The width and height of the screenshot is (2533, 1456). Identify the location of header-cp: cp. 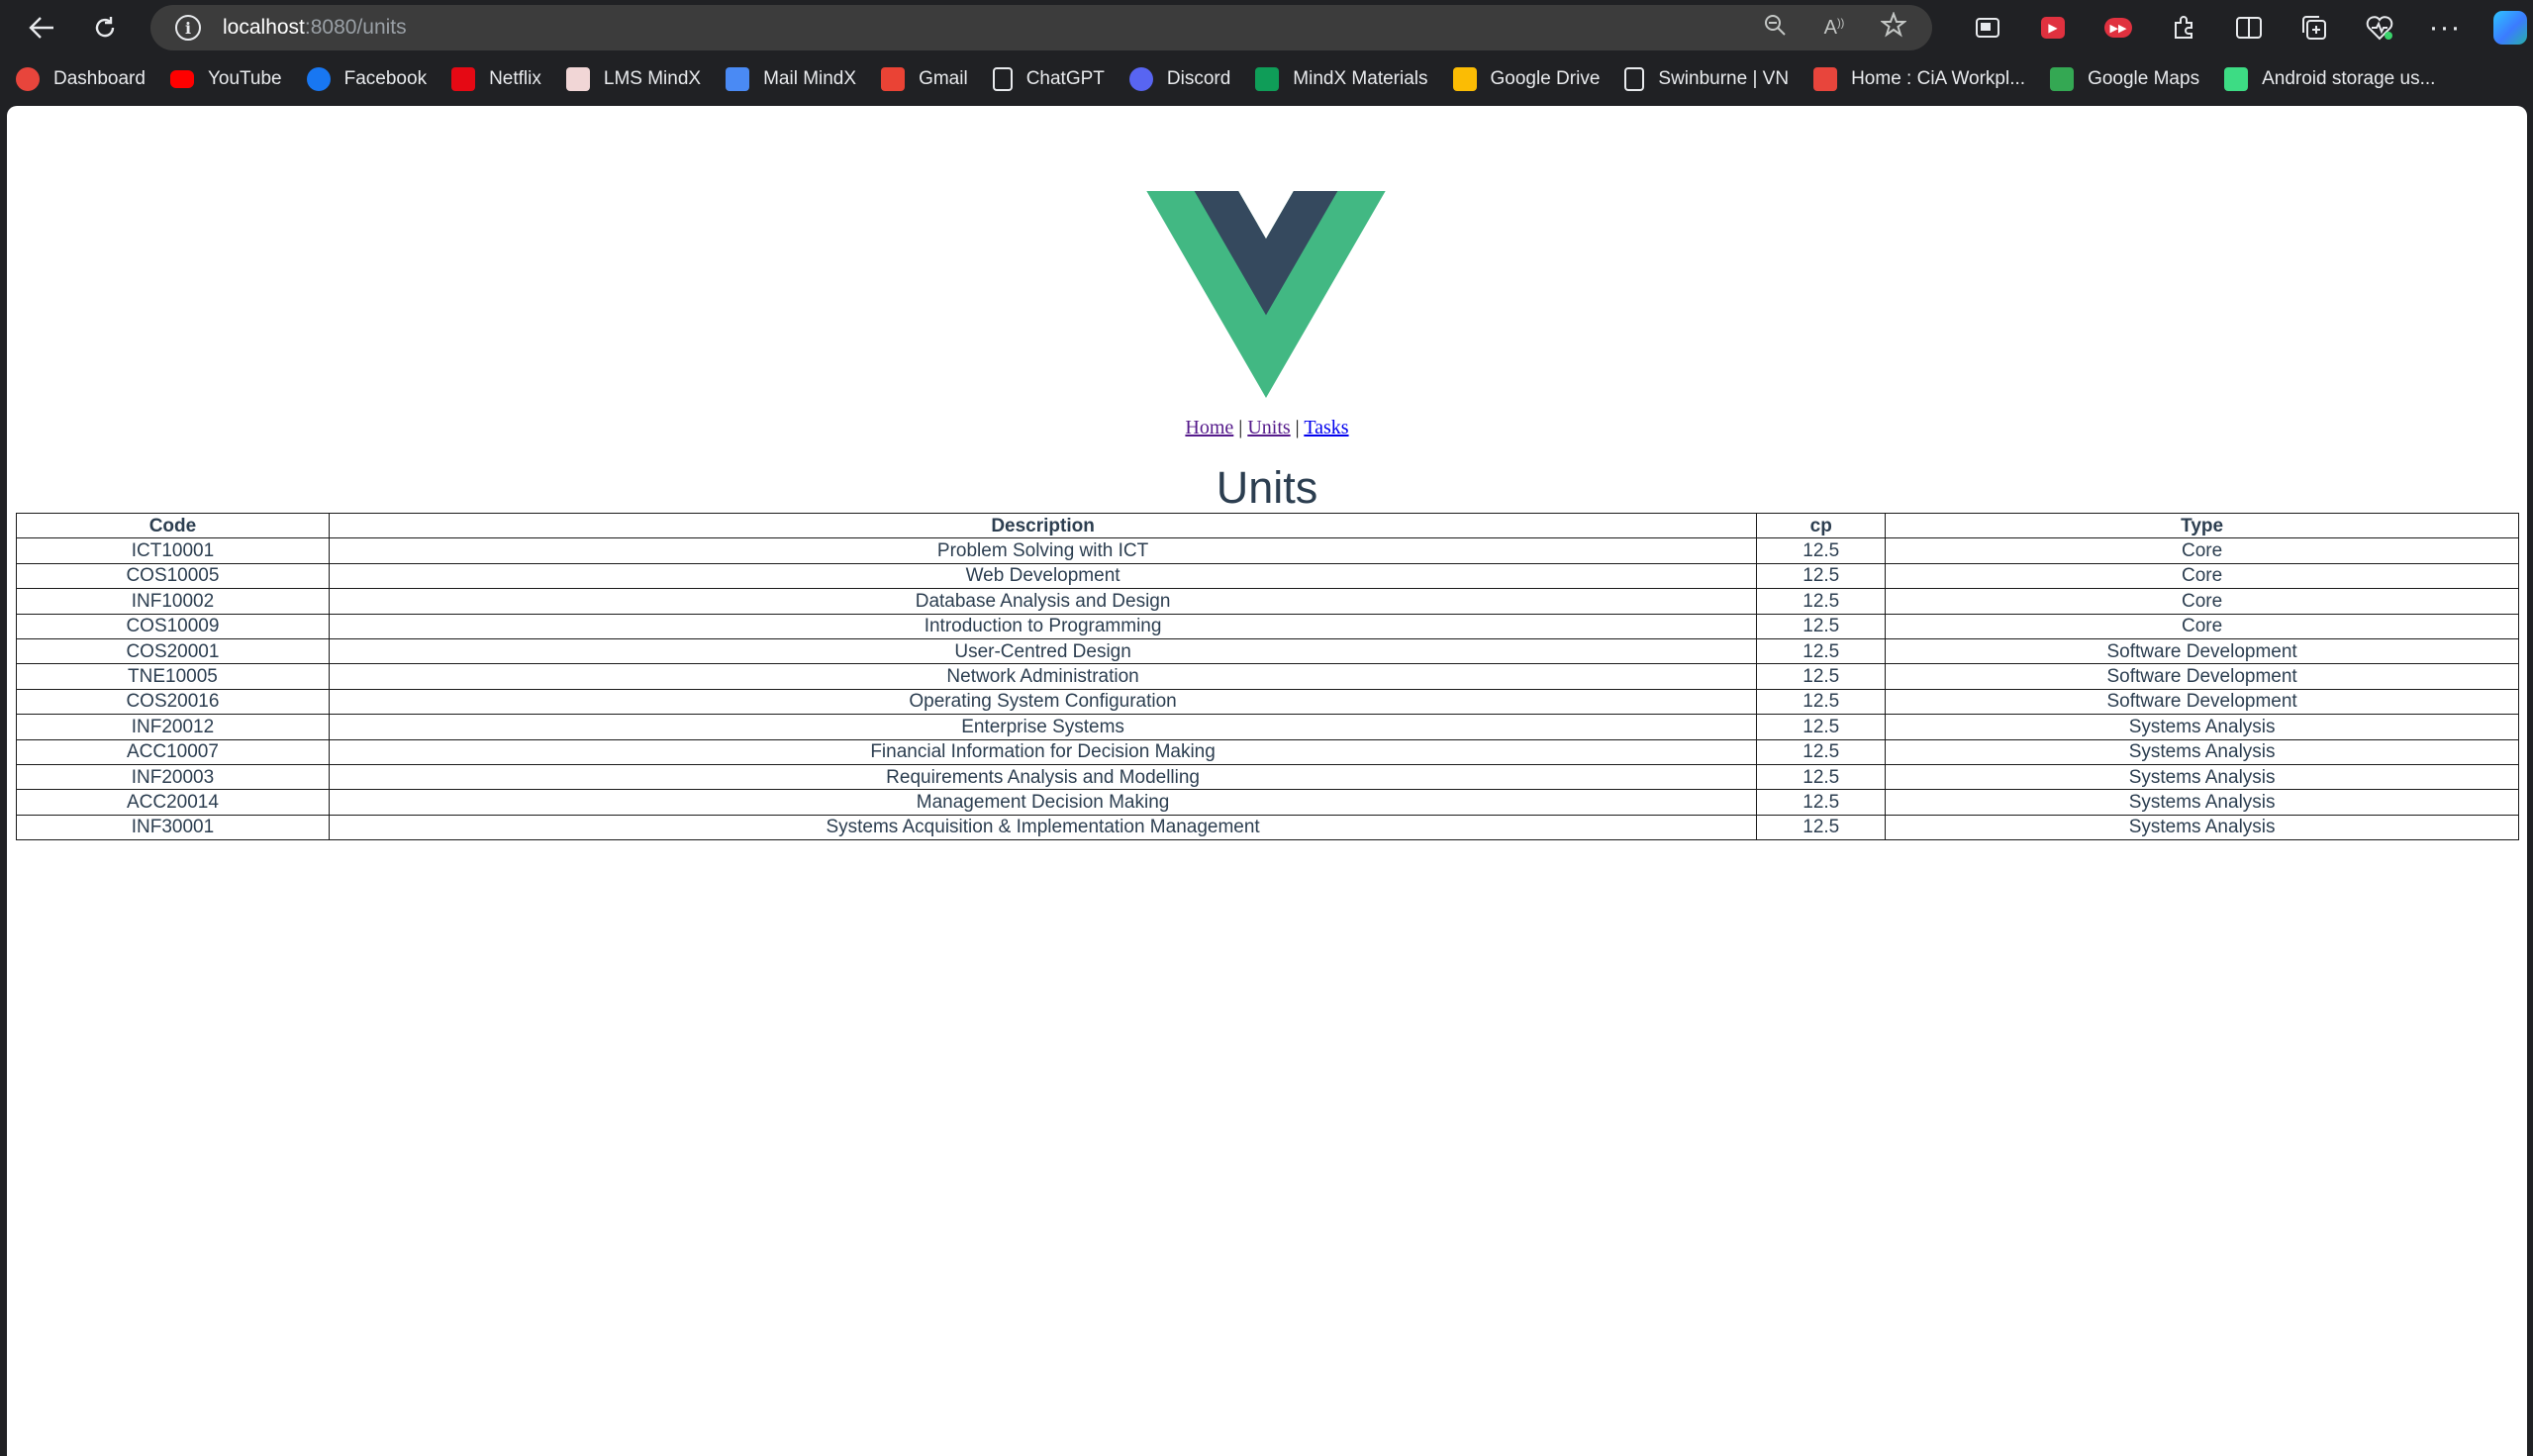
(1821, 525).